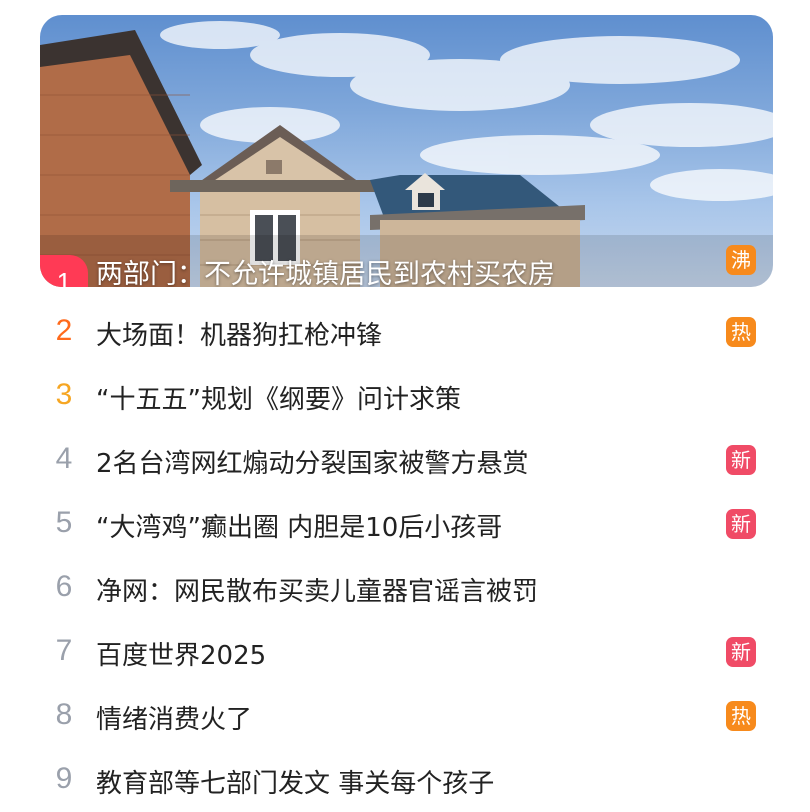 The width and height of the screenshot is (810, 812). What do you see at coordinates (64, 714) in the screenshot?
I see `rank-number: 8` at bounding box center [64, 714].